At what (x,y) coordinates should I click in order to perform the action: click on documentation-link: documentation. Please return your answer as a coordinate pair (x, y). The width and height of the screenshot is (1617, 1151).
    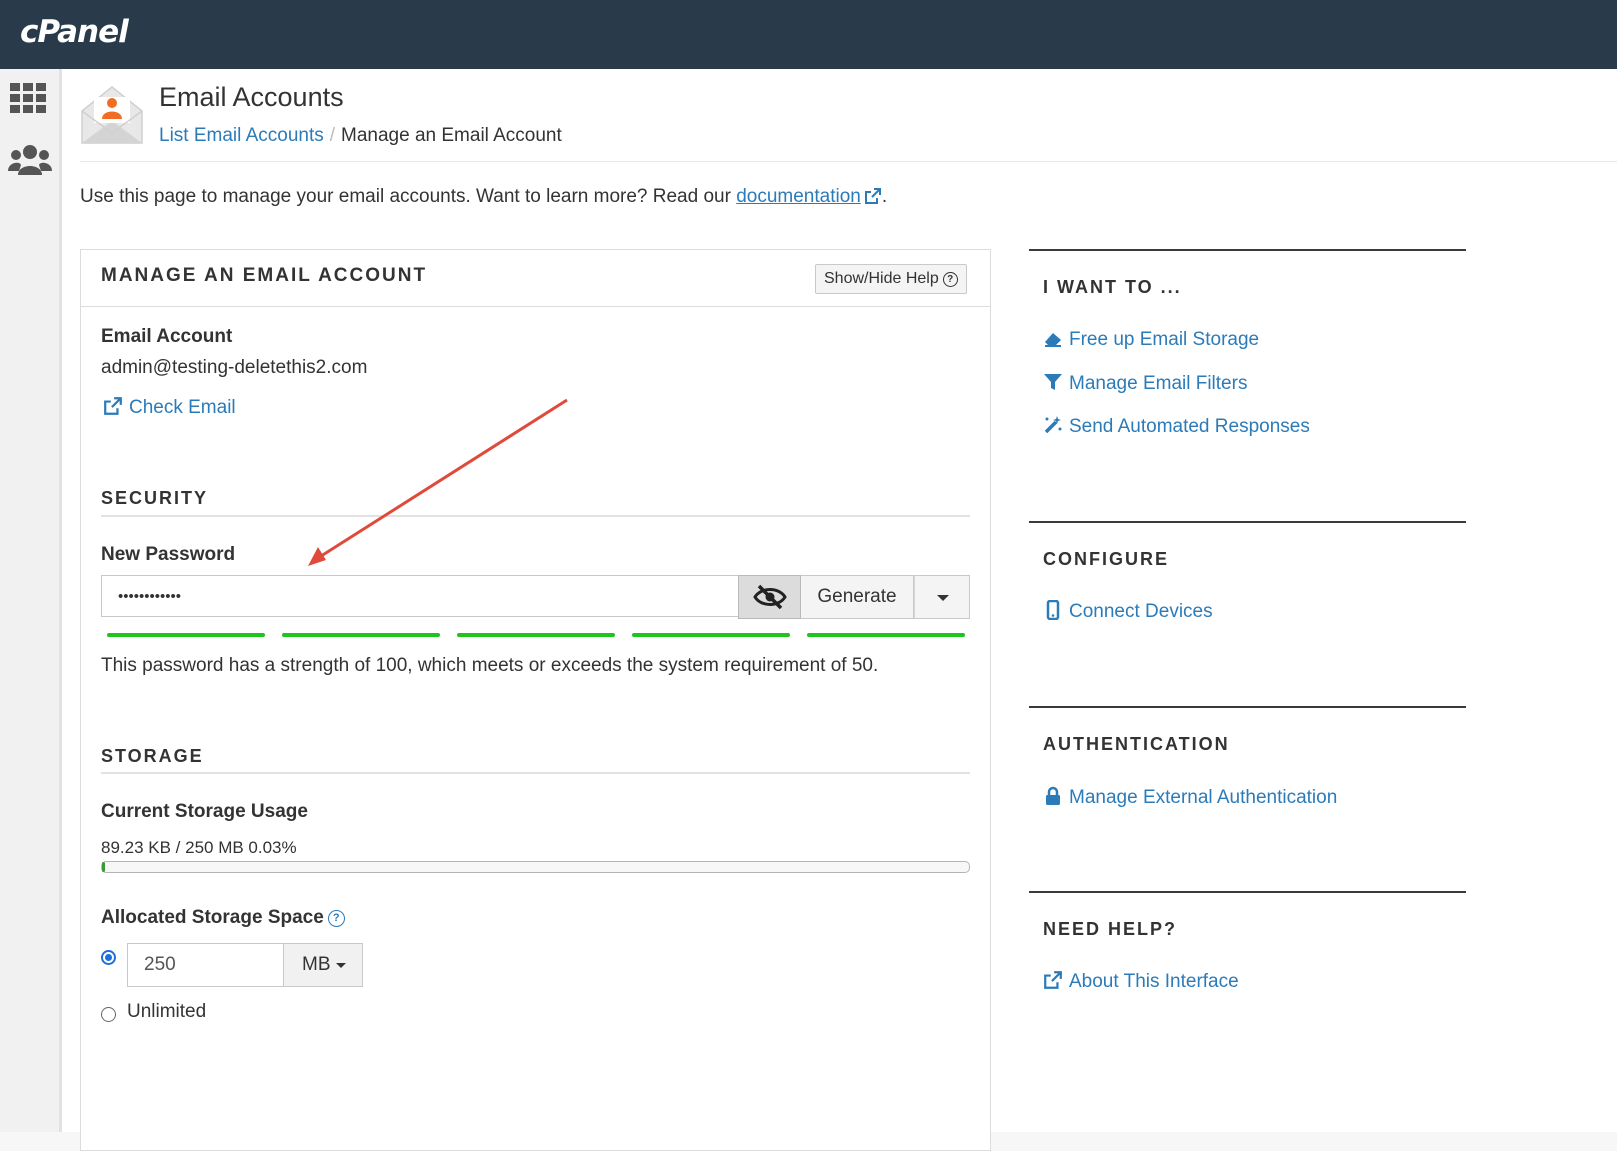
    Looking at the image, I should click on (798, 196).